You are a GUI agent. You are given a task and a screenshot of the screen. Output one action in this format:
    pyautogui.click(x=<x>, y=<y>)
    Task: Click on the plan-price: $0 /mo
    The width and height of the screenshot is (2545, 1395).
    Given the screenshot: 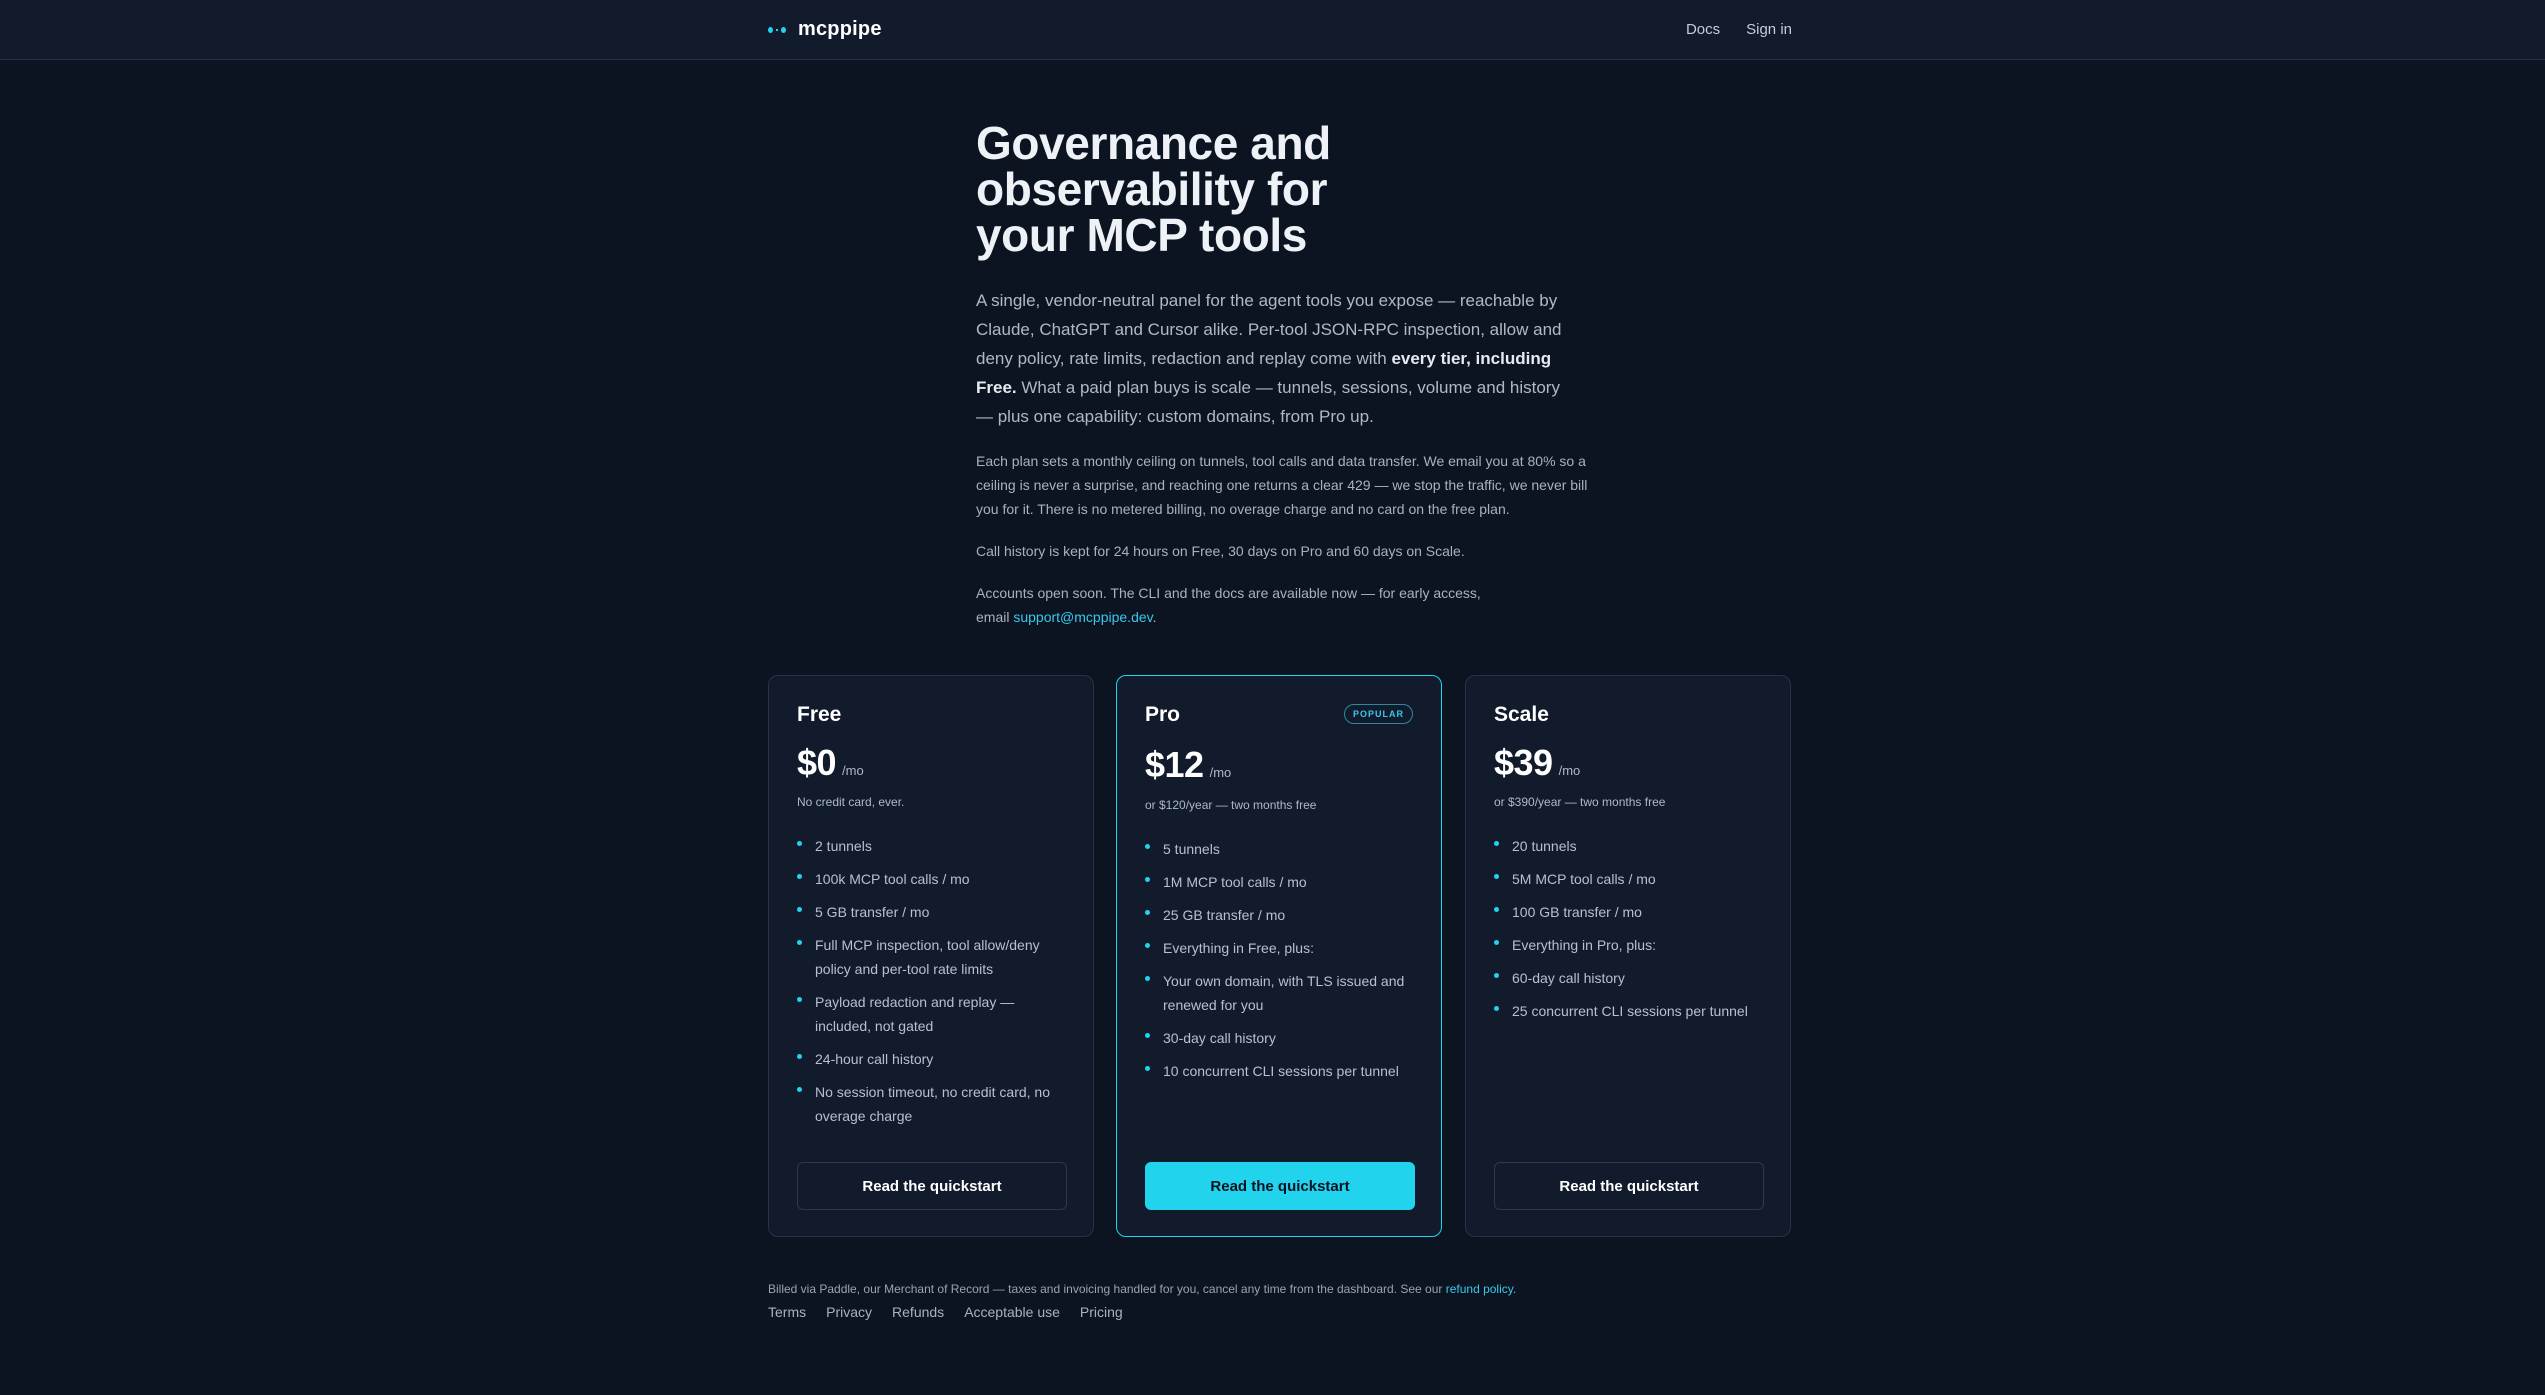 What is the action you would take?
    pyautogui.click(x=830, y=763)
    